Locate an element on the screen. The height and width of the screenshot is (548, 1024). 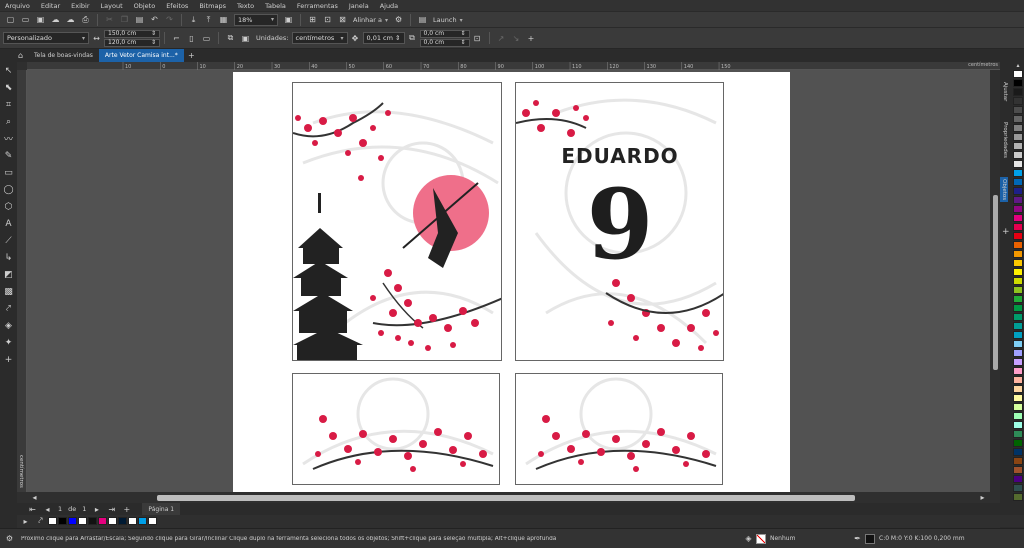
freehand-tool-icon: 〰 is located at coordinates (8, 138).